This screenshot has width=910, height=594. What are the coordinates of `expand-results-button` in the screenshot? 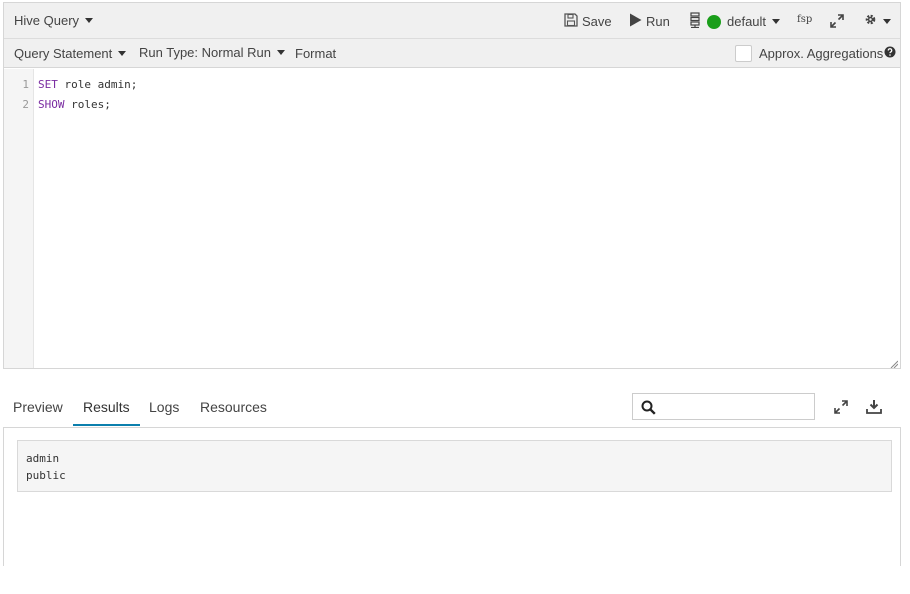 It's located at (841, 408).